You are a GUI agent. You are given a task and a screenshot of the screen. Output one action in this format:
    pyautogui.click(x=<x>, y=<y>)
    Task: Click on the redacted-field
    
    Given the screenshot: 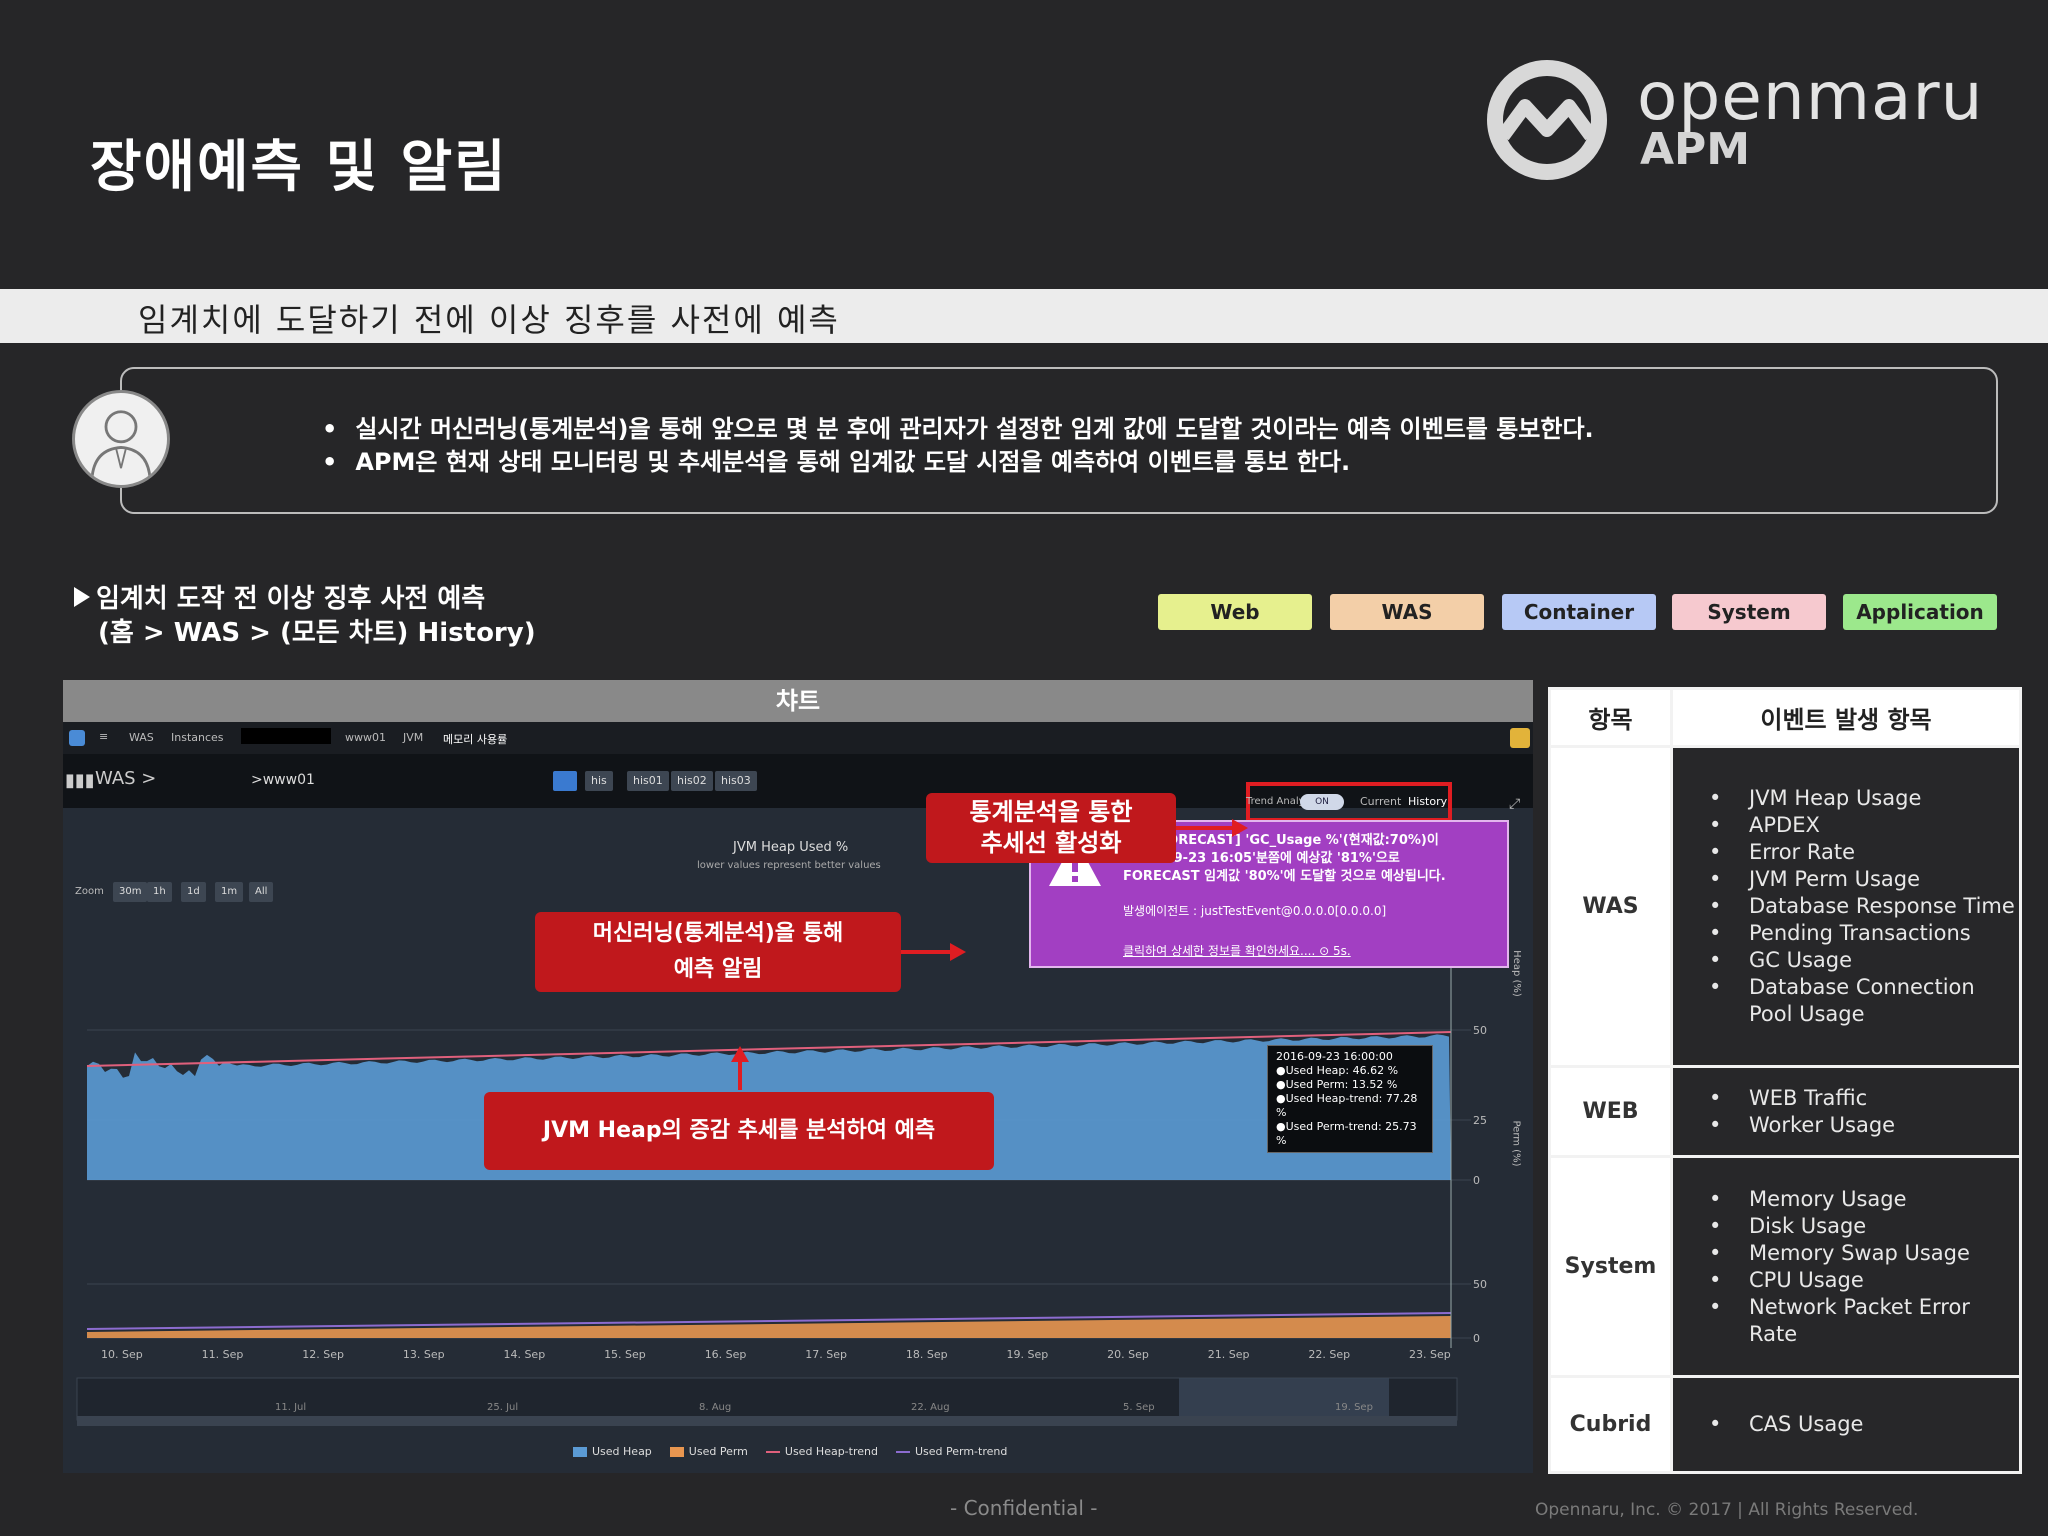 What is the action you would take?
    pyautogui.click(x=286, y=736)
    